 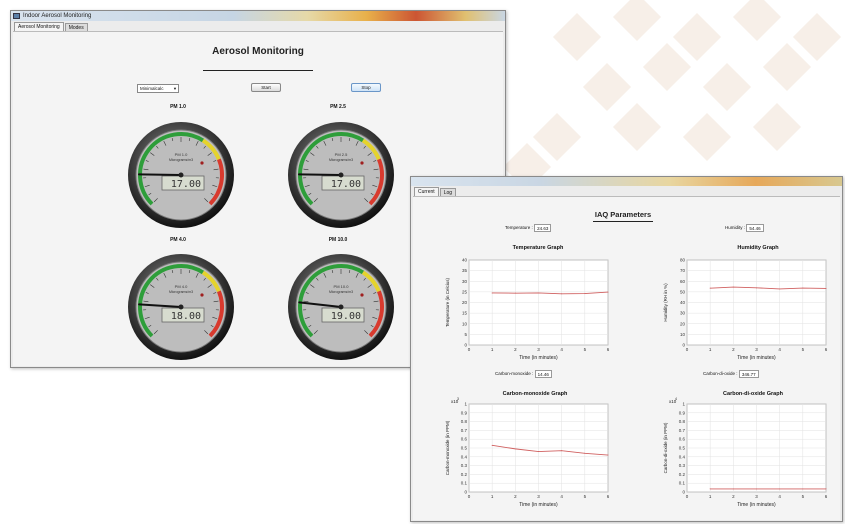 I want to click on mode-select-value: Minimalcalc, so click(x=152, y=88).